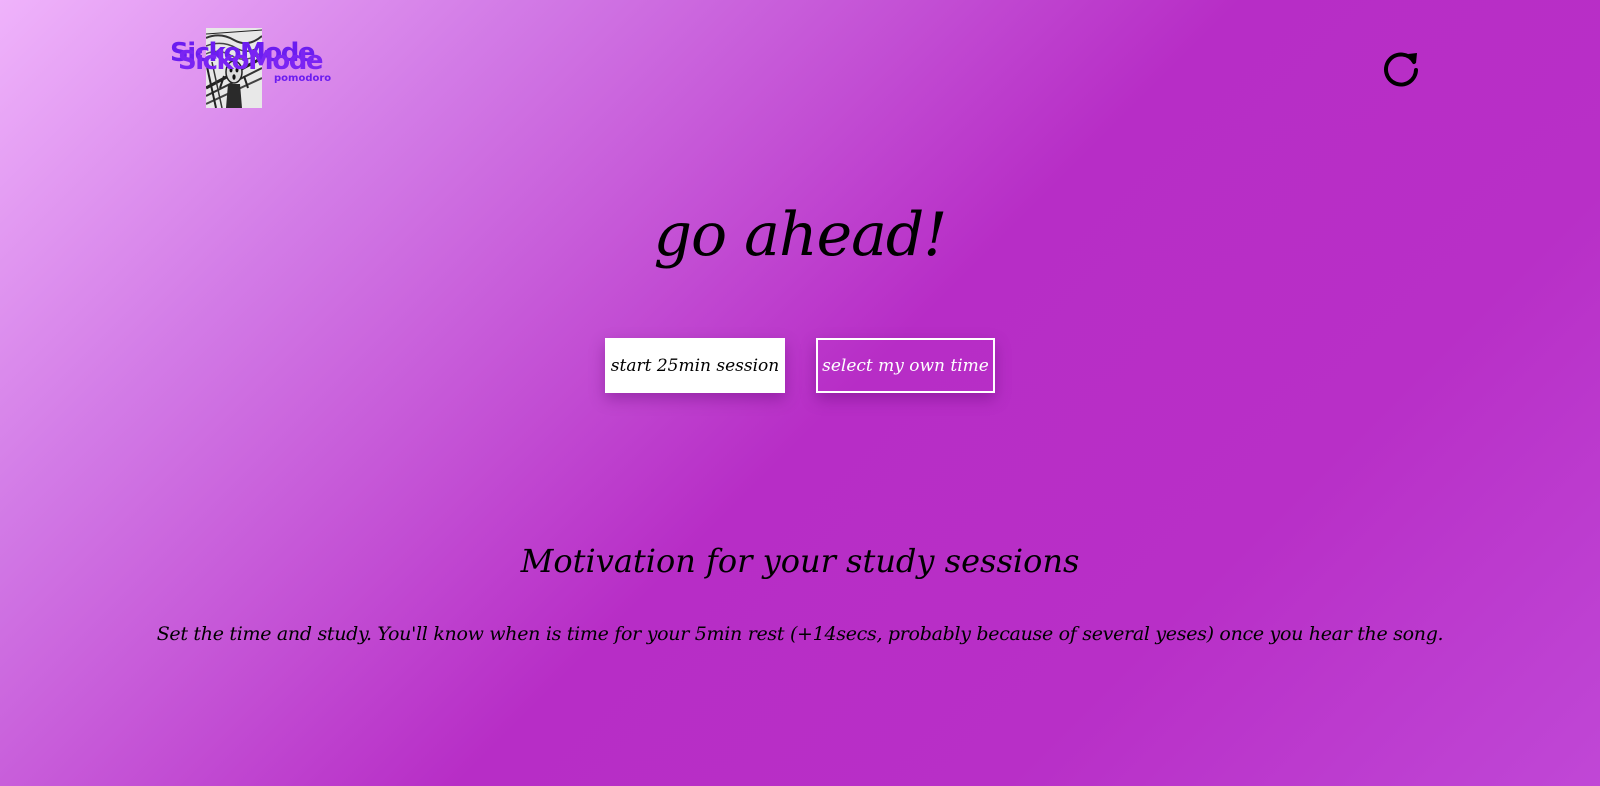 The width and height of the screenshot is (1600, 786). I want to click on start-25min-session-button: start 25min session, so click(695, 365).